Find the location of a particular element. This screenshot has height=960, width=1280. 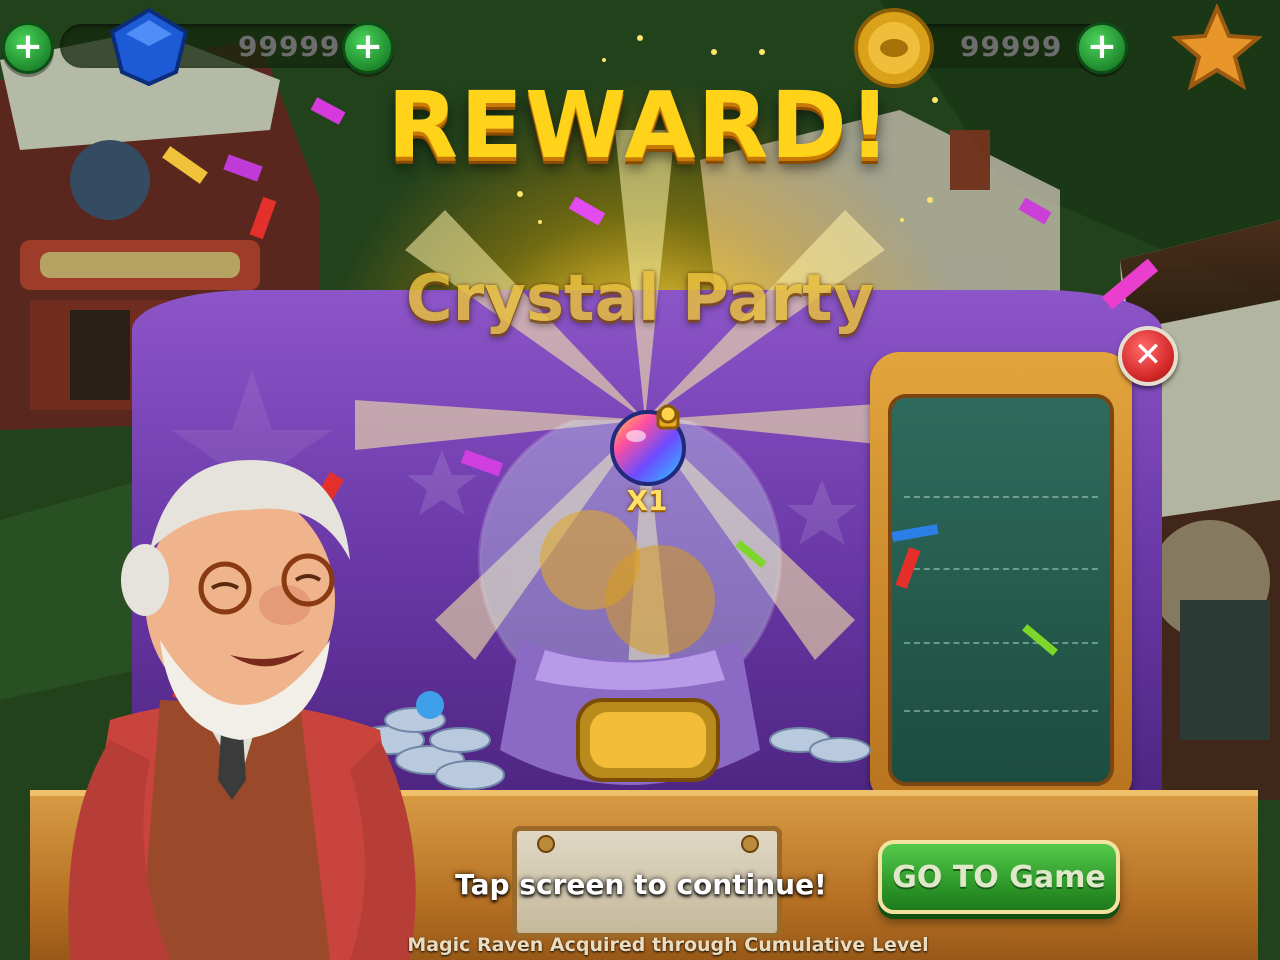

add-button: + is located at coordinates (28, 48).